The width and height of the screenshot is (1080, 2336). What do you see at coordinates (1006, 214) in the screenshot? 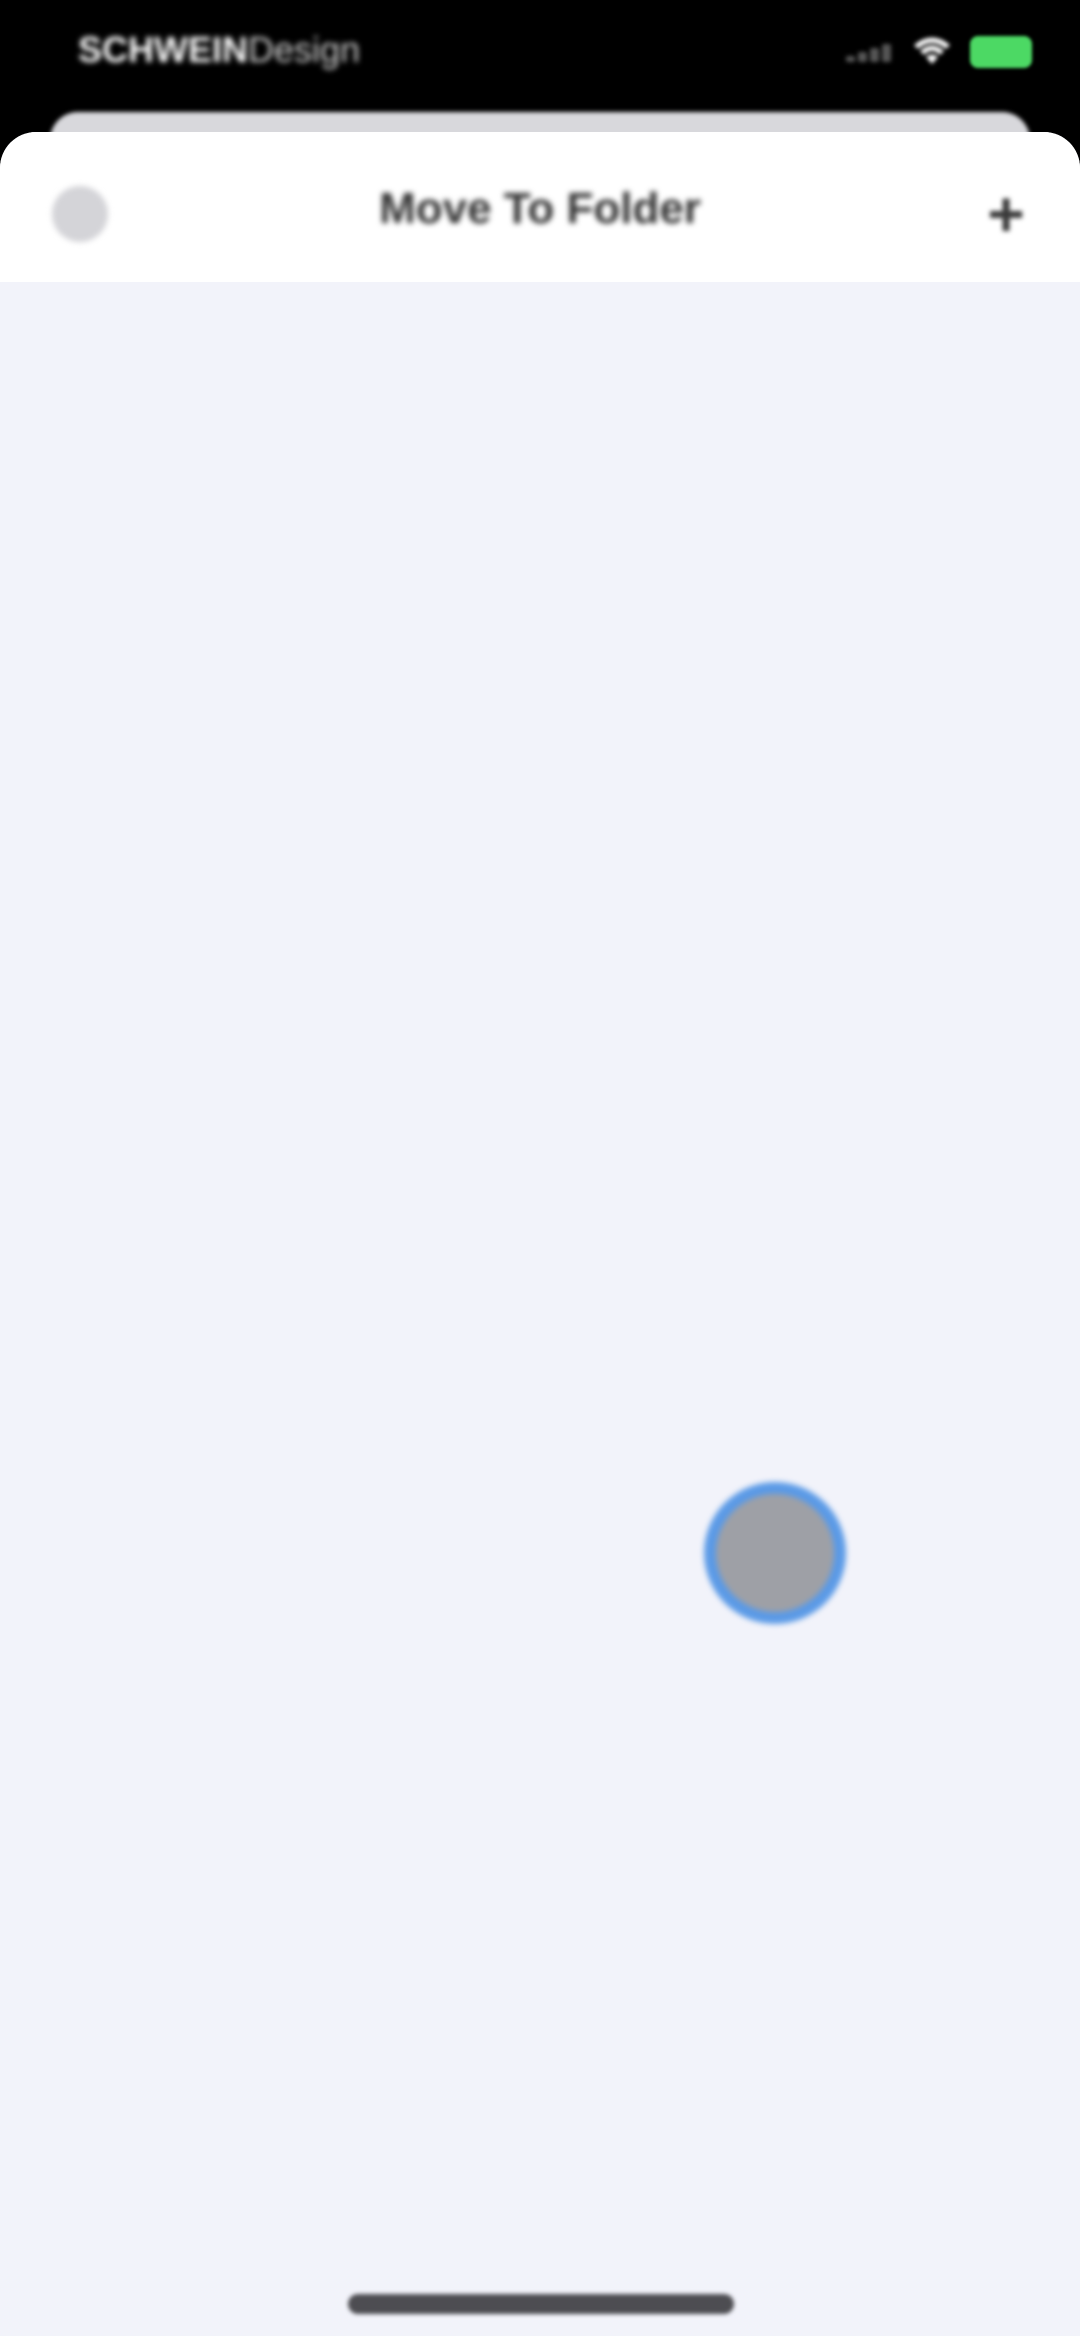
I see `plus-icon: +` at bounding box center [1006, 214].